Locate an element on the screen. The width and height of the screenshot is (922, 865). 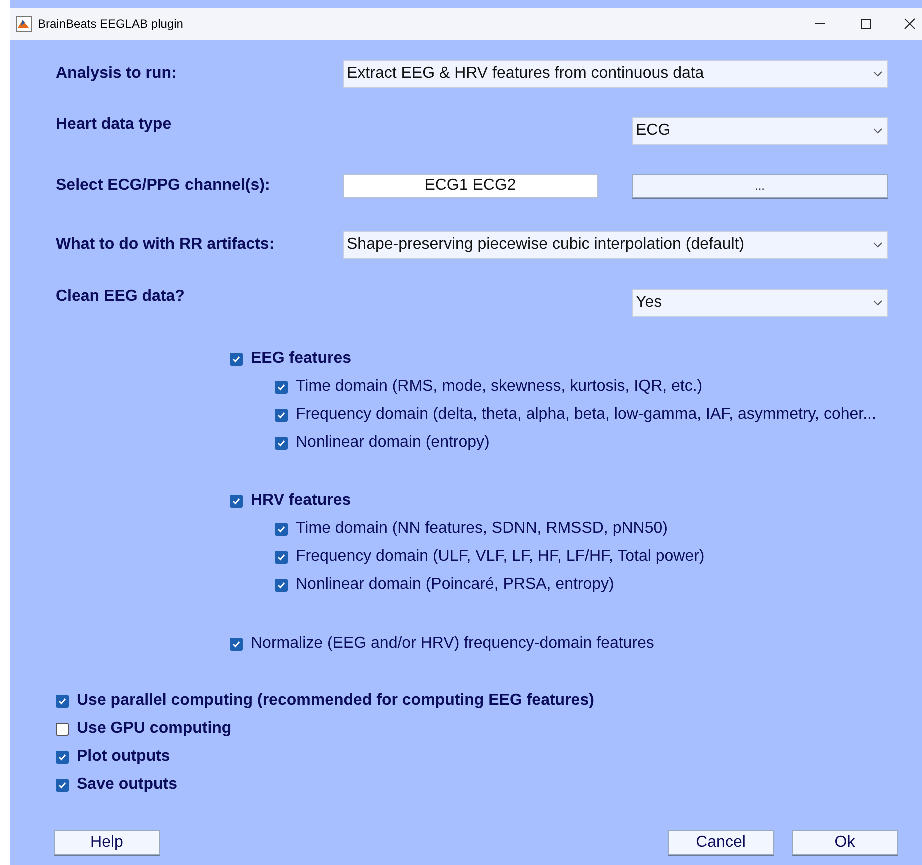
checkbox-label: Save outputs is located at coordinates (127, 785).